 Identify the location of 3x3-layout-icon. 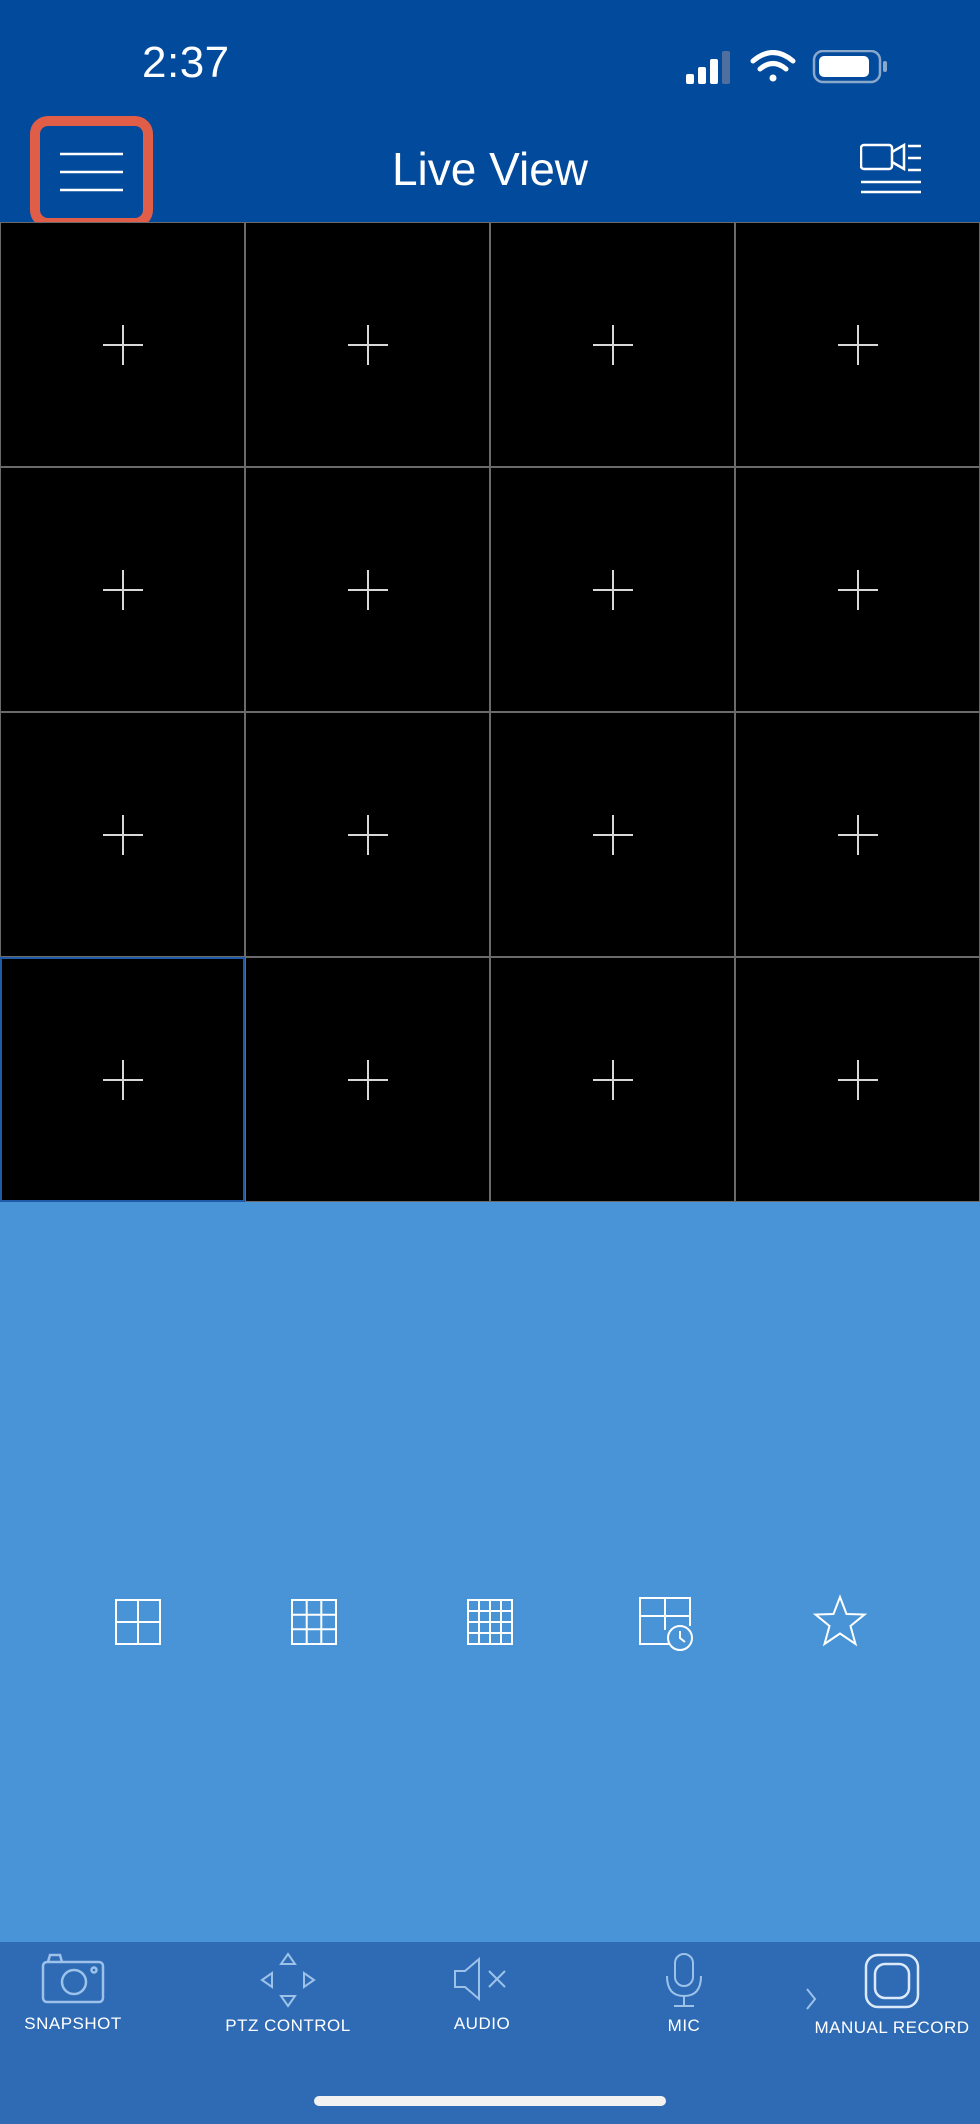
(314, 1622).